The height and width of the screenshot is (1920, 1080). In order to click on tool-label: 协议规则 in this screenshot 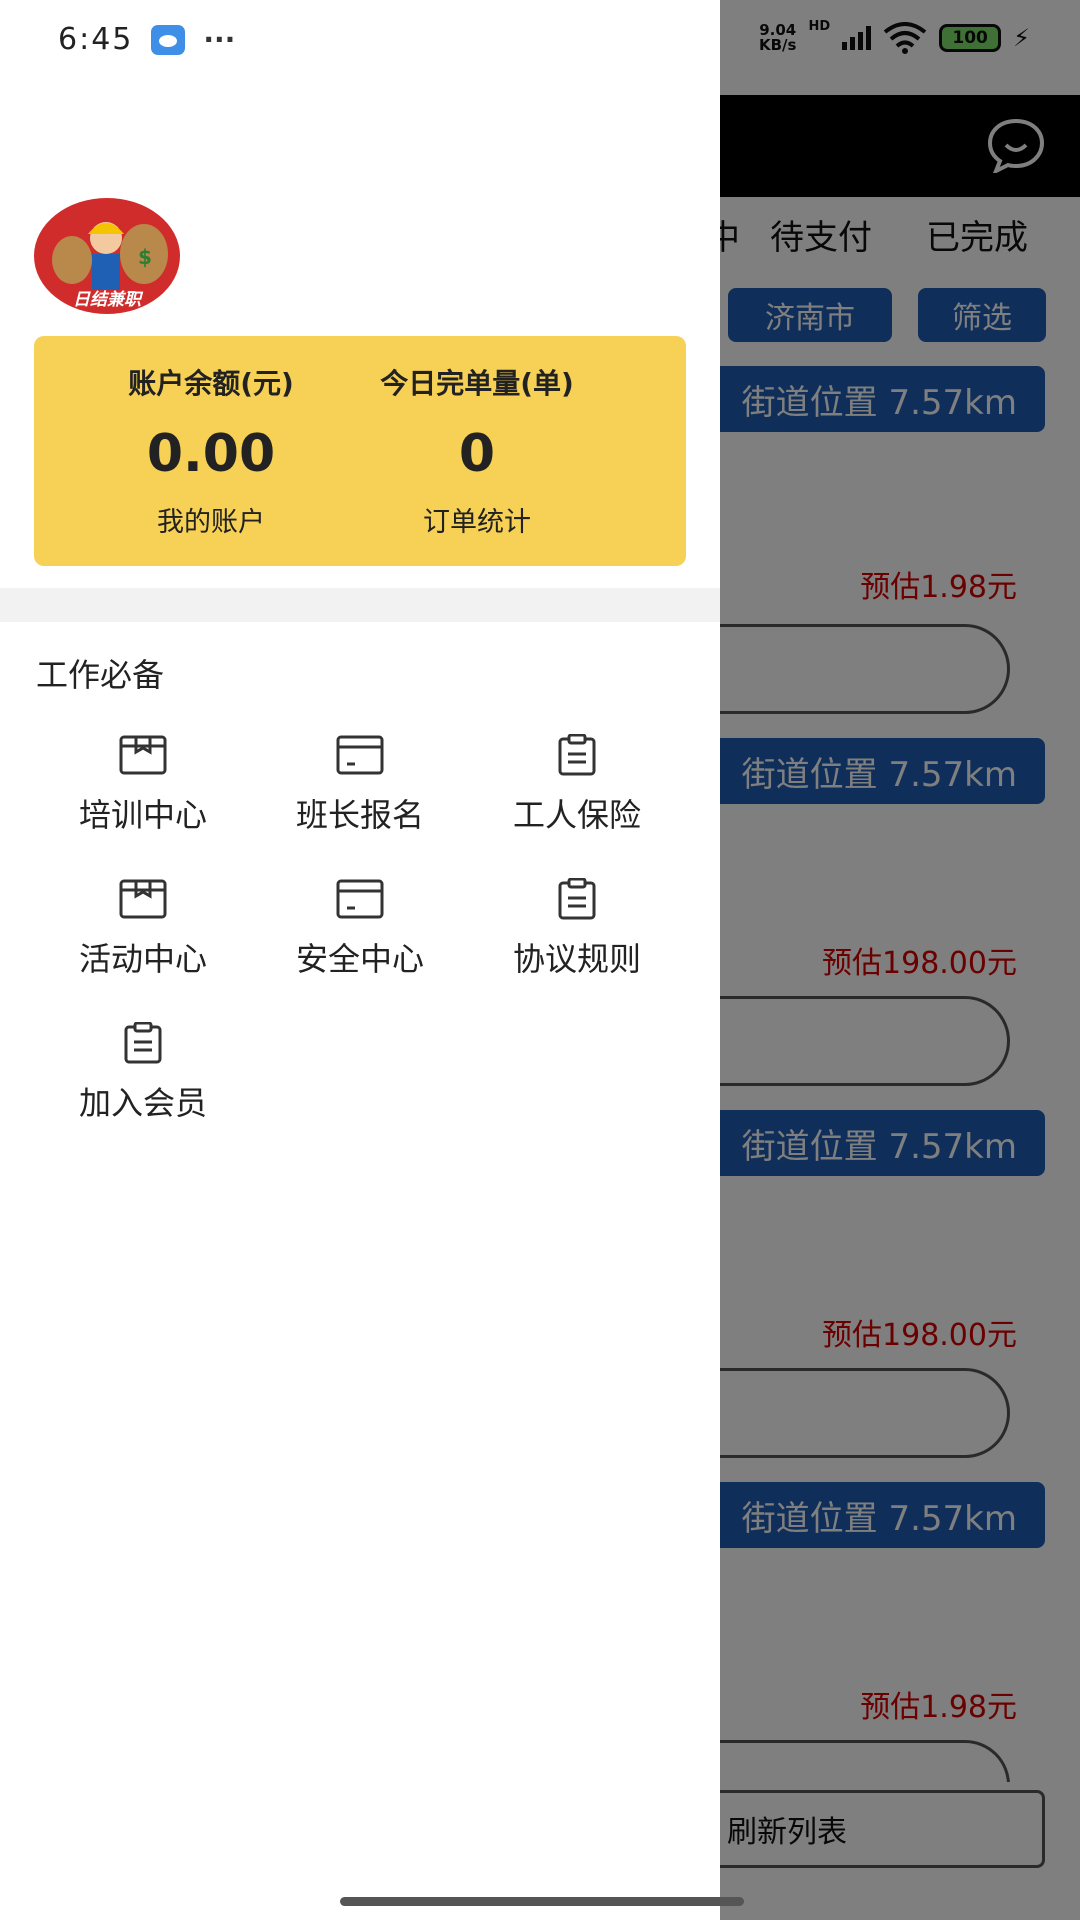, I will do `click(576, 959)`.